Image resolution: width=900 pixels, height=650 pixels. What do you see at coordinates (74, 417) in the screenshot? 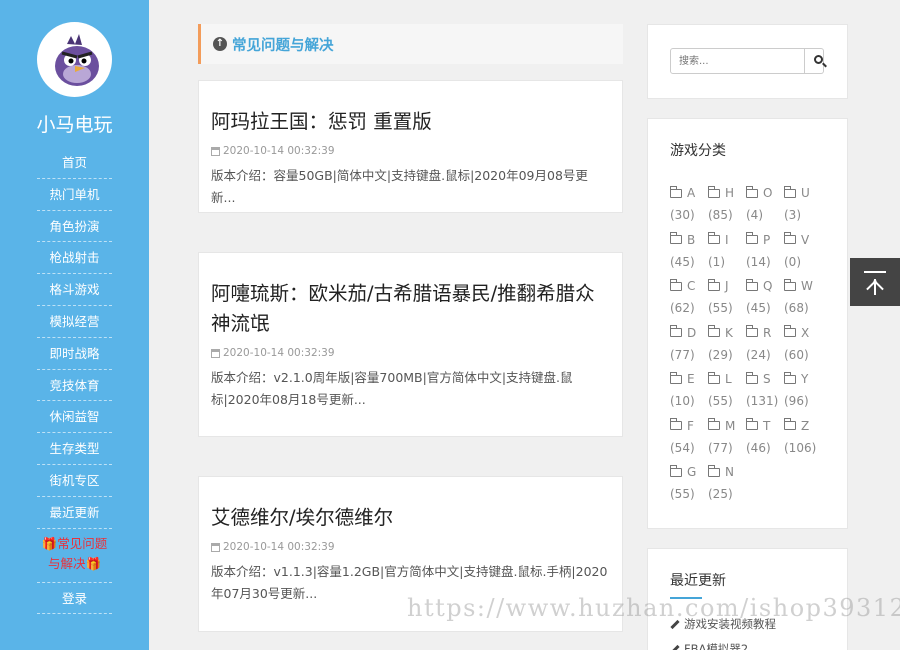
I see `nav-item-puzzle: 休闲益智` at bounding box center [74, 417].